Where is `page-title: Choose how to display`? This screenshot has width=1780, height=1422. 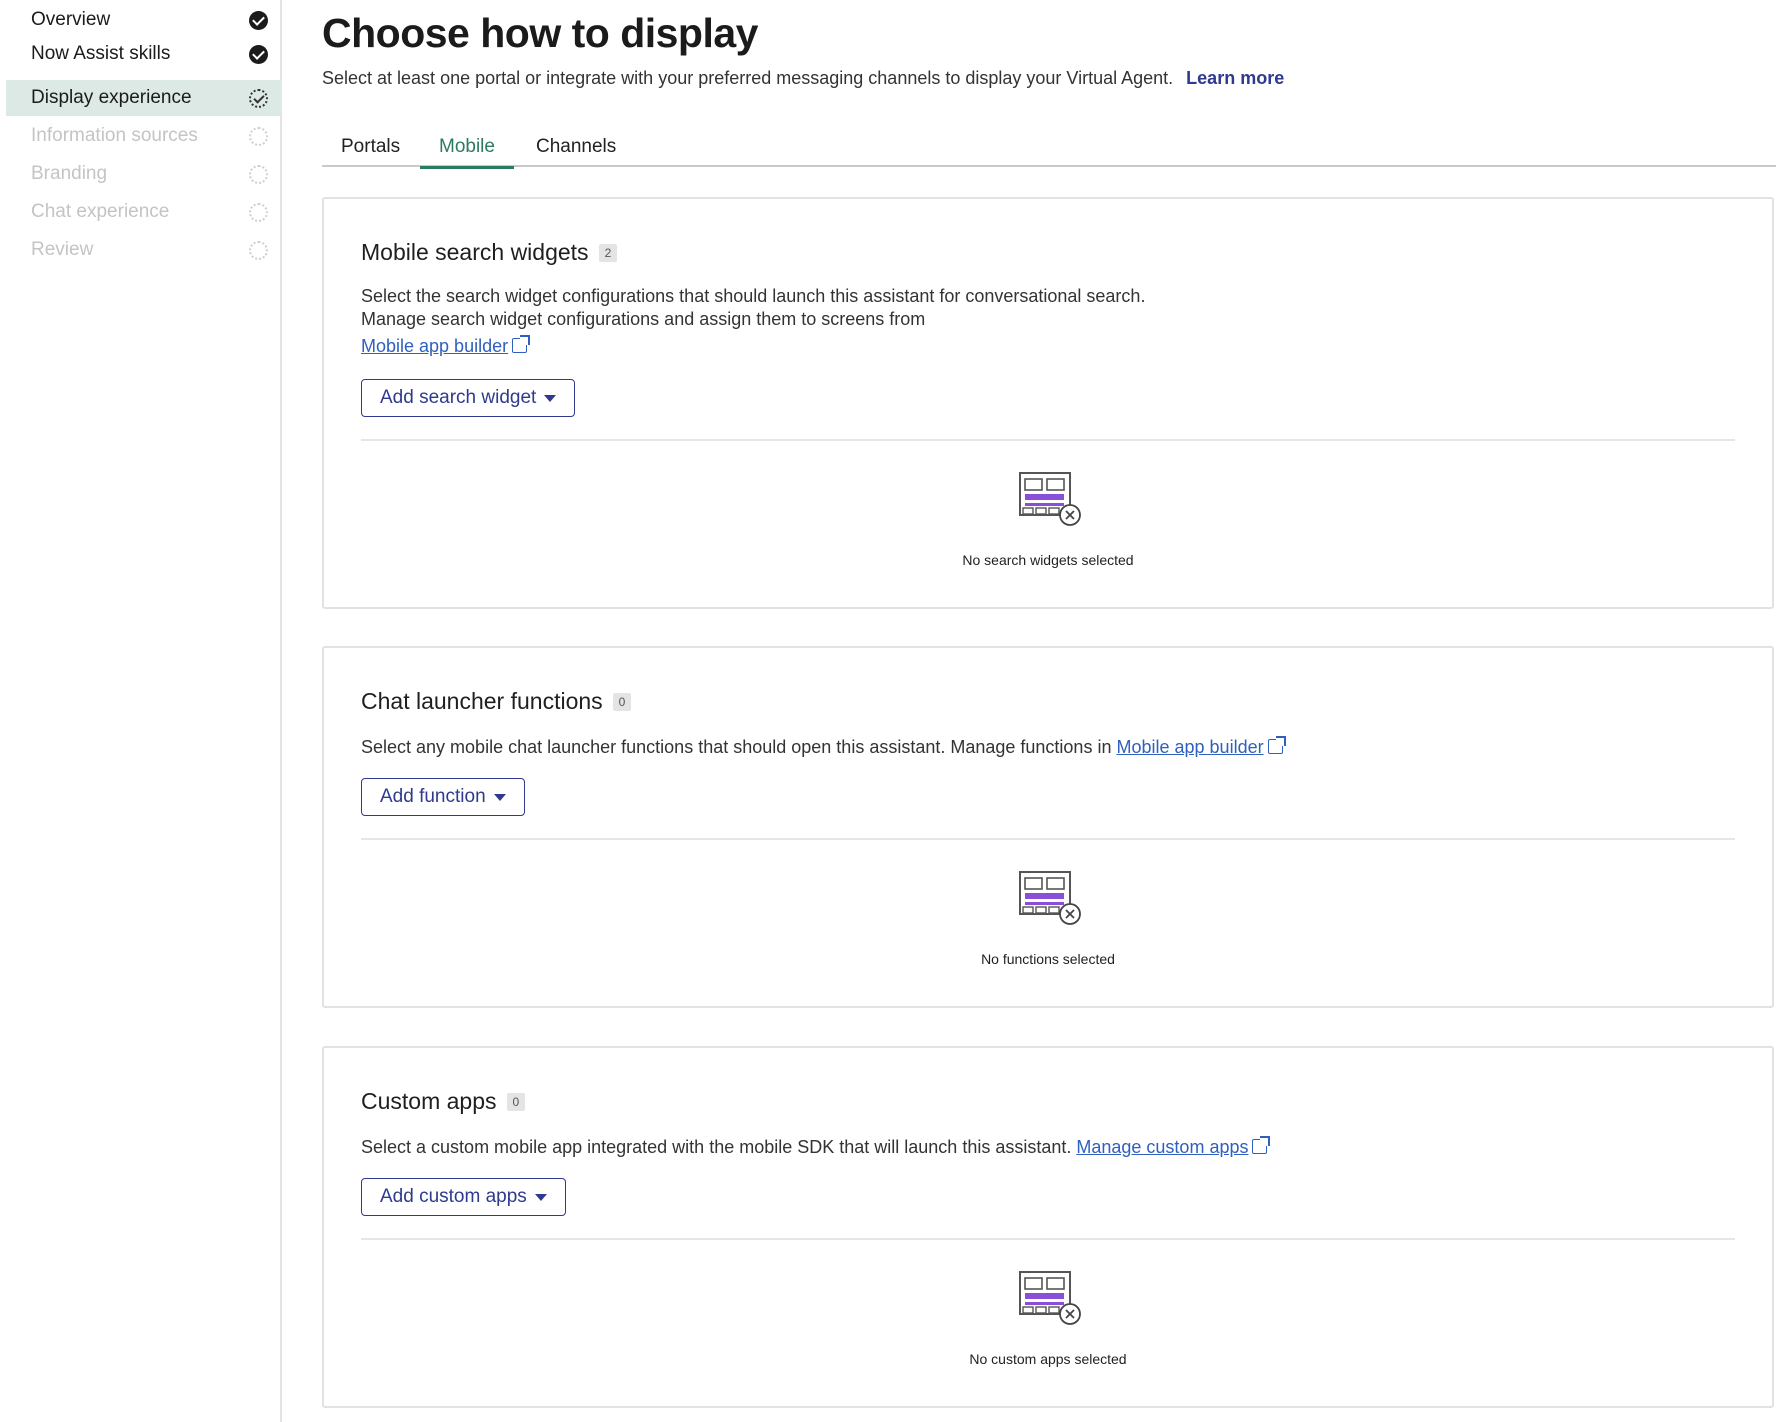
page-title: Choose how to display is located at coordinates (540, 33).